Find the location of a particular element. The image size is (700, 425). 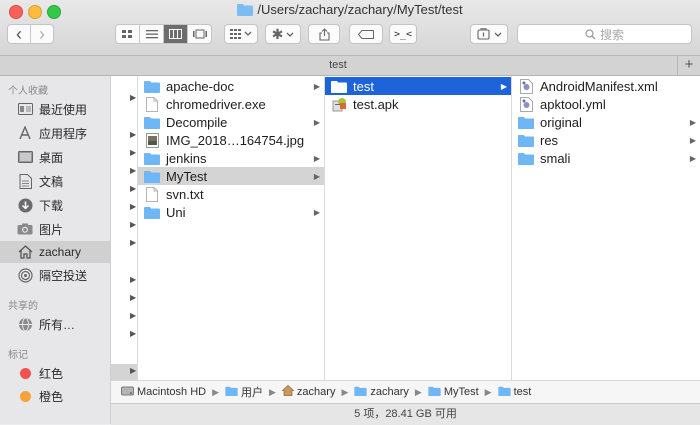

sidebar-item-downloads: 下载 is located at coordinates (55, 205).